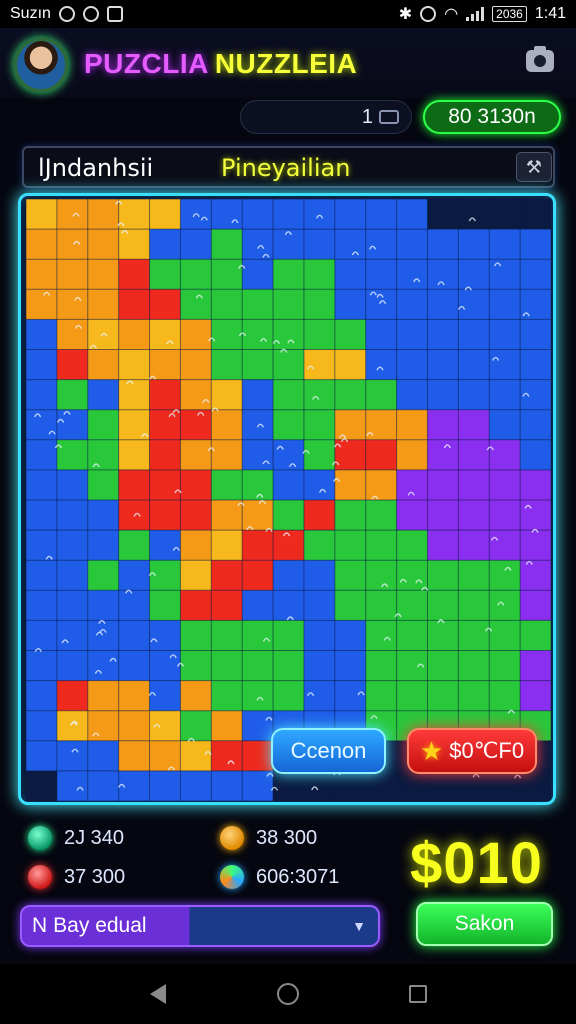 The width and height of the screenshot is (576, 1024). What do you see at coordinates (492, 117) in the screenshot?
I see `money-pill: 80 3130n` at bounding box center [492, 117].